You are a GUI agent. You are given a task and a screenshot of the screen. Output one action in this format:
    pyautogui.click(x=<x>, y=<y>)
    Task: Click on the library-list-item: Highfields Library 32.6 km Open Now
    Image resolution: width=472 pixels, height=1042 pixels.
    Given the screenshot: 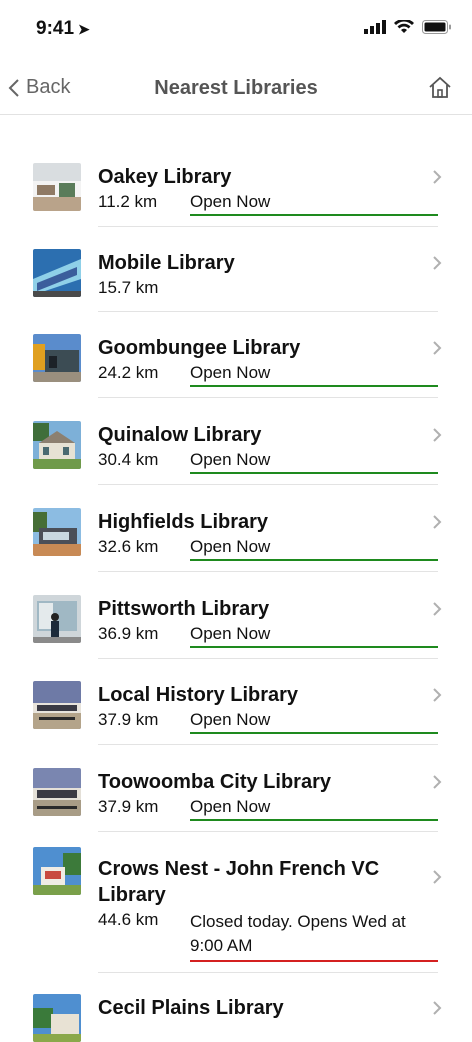 What is the action you would take?
    pyautogui.click(x=236, y=532)
    